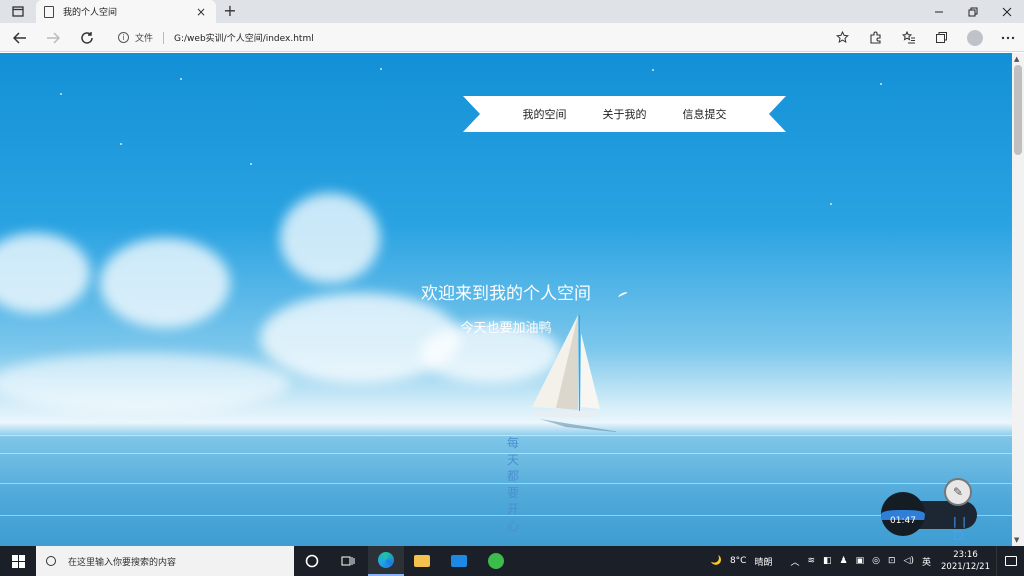 This screenshot has height=576, width=1024. What do you see at coordinates (794, 561) in the screenshot?
I see `tray-expand-icon: ︿` at bounding box center [794, 561].